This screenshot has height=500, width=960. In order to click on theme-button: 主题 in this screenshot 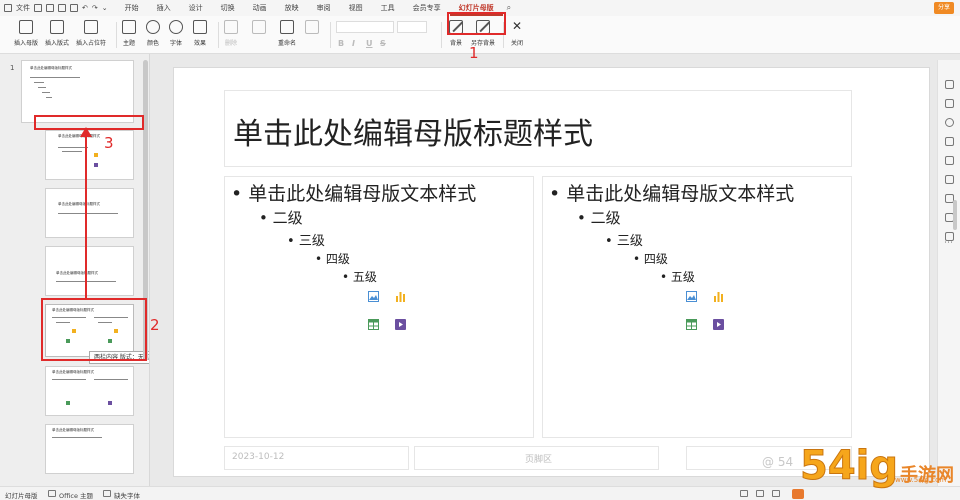, I will do `click(129, 33)`.